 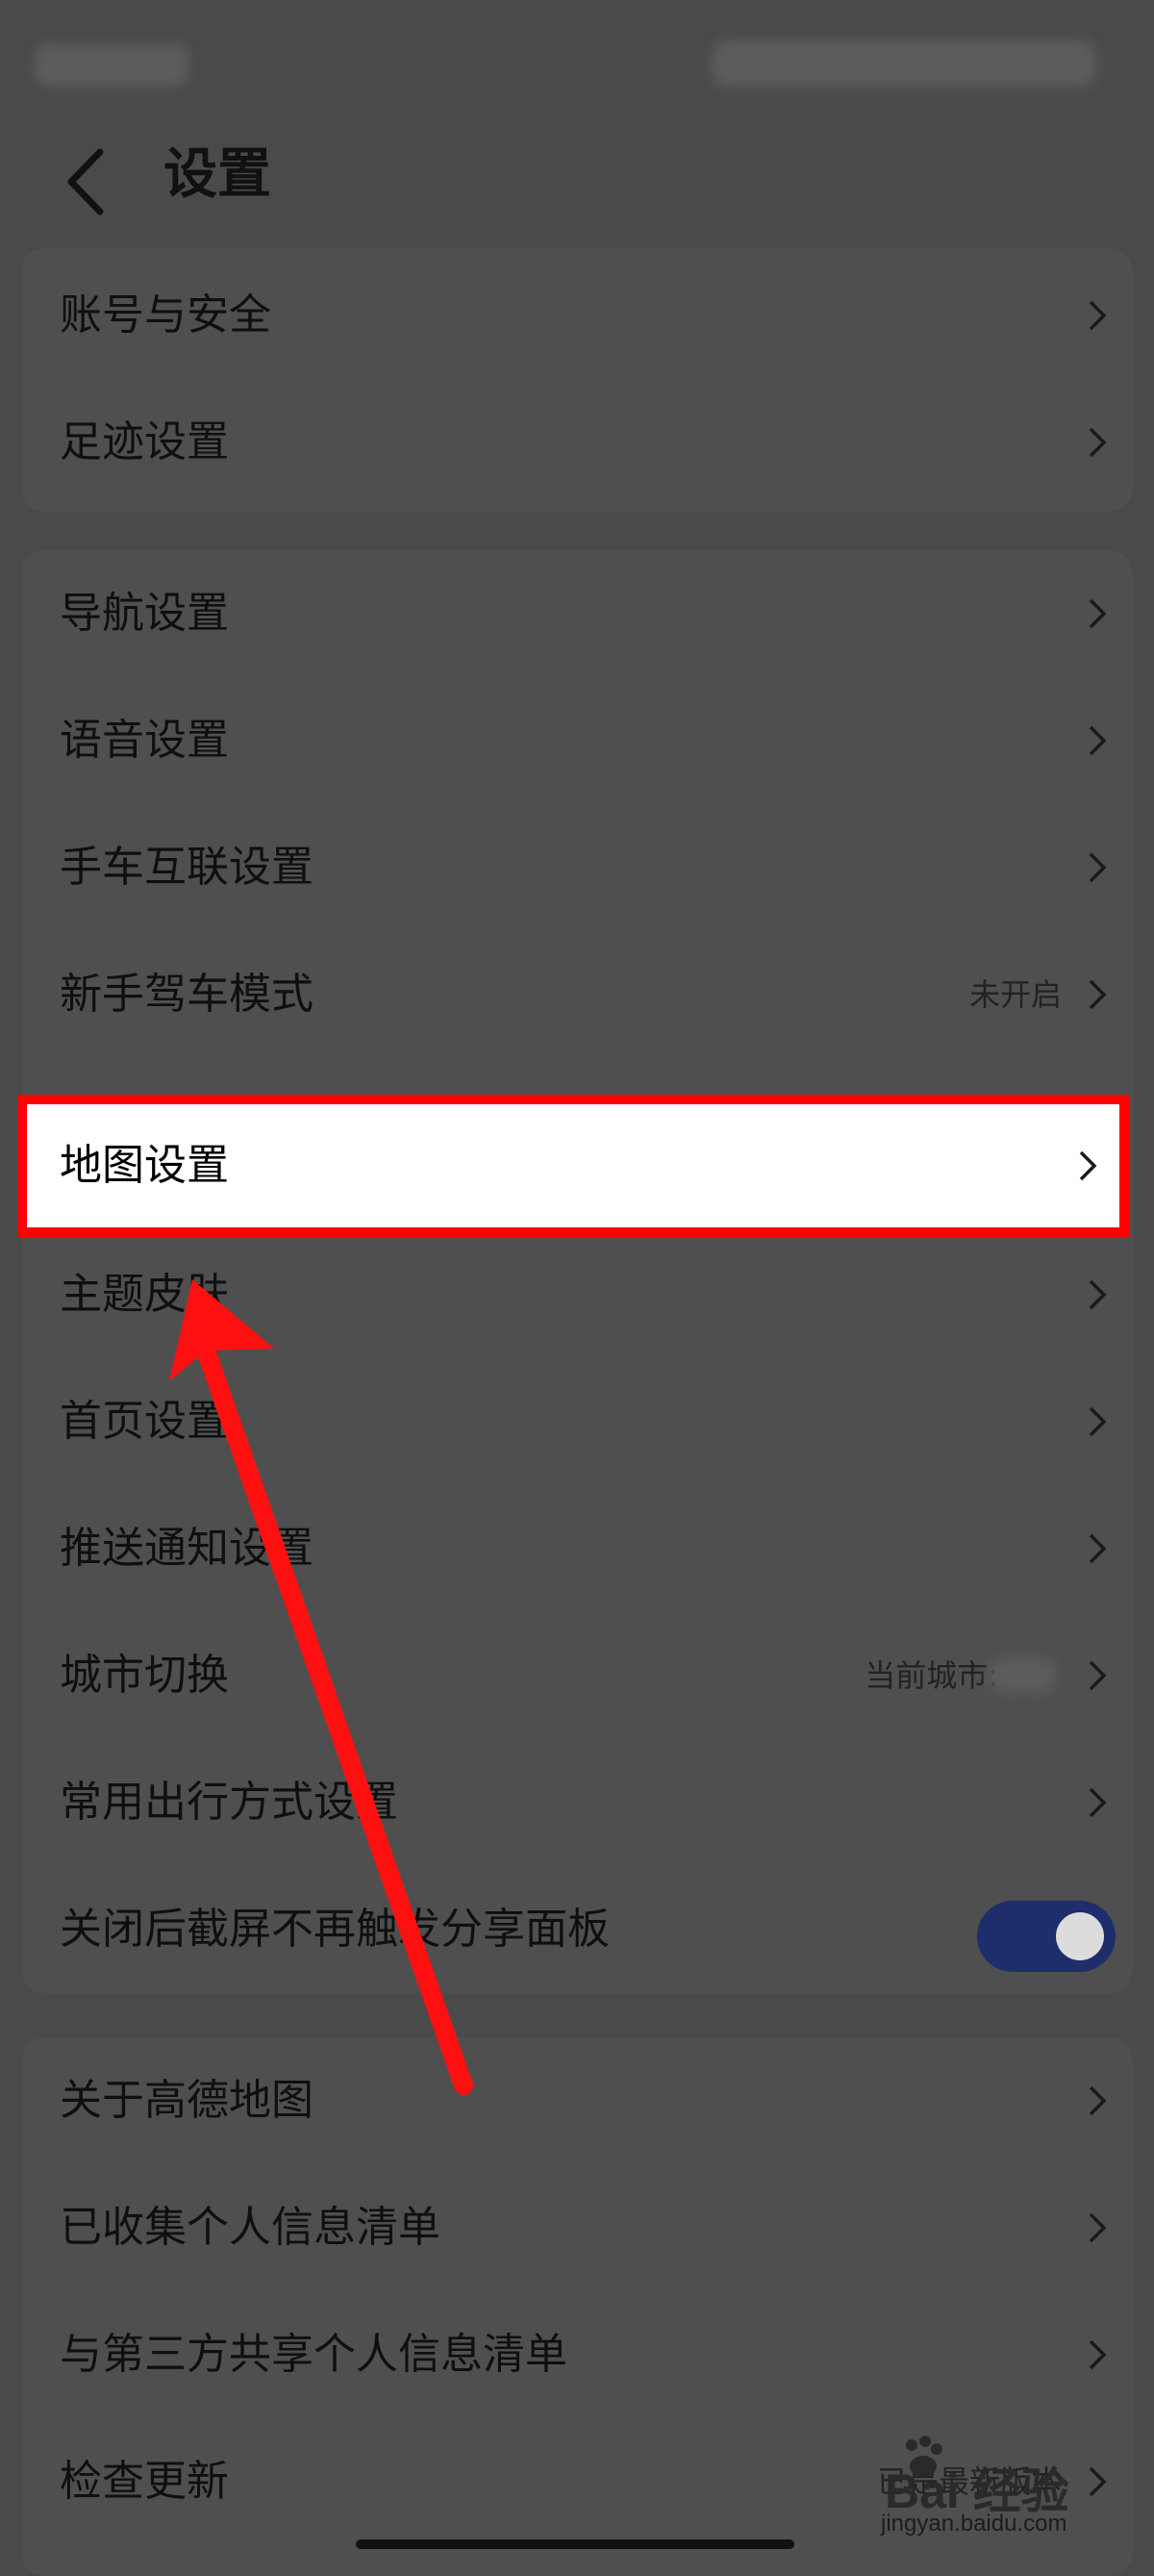 What do you see at coordinates (577, 740) in the screenshot?
I see `settings-item-voice: 语音设置` at bounding box center [577, 740].